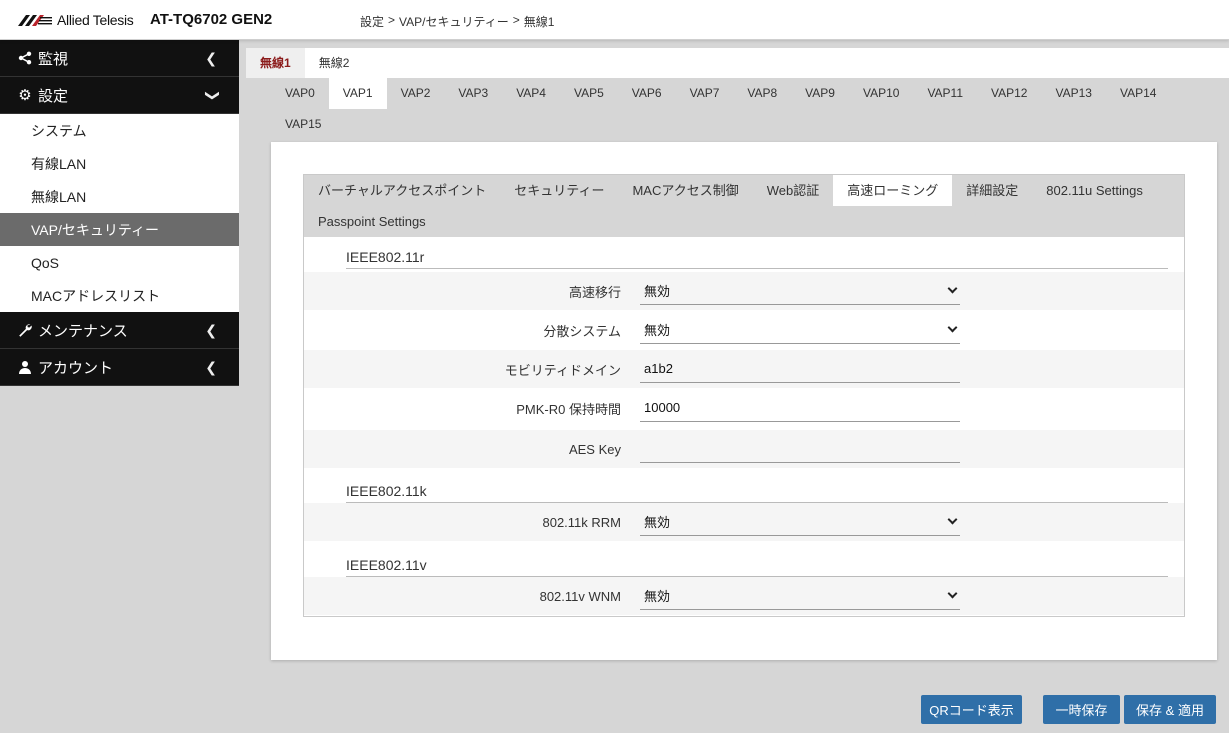  I want to click on rrm-select: 無効, so click(800, 522).